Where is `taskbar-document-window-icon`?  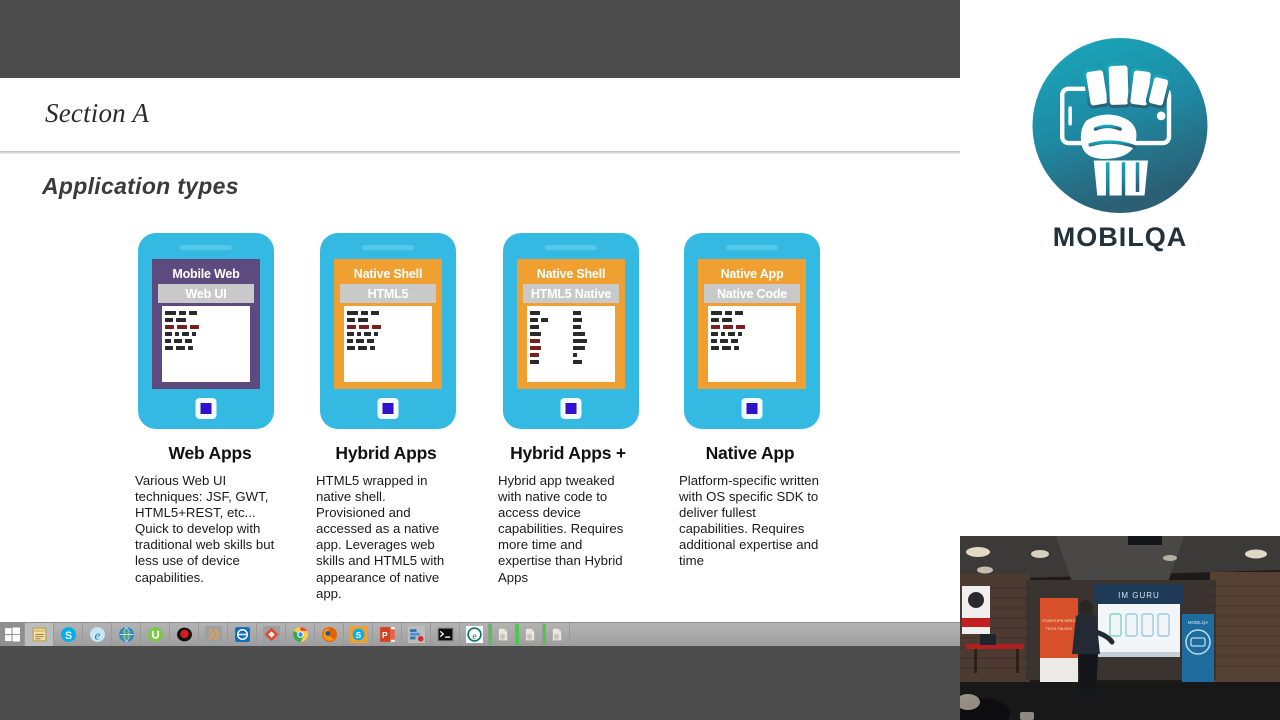 taskbar-document-window-icon is located at coordinates (502, 634).